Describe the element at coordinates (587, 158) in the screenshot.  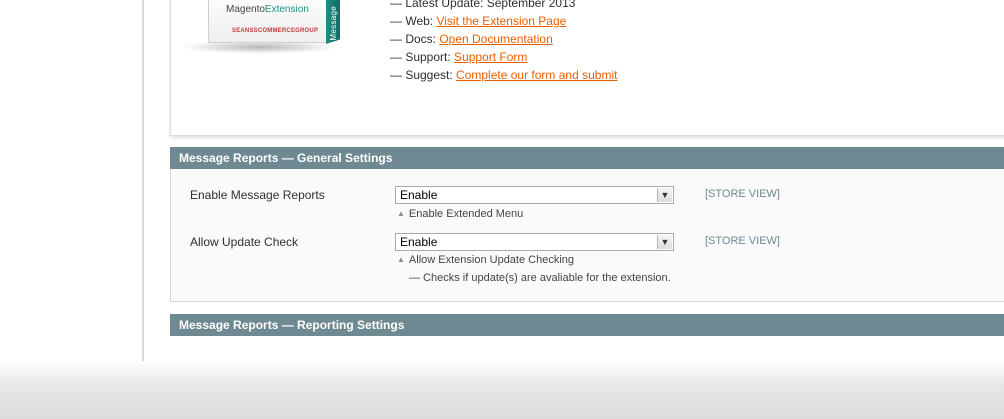
I see `general-settings-header: Message Reports — General Settings` at that location.